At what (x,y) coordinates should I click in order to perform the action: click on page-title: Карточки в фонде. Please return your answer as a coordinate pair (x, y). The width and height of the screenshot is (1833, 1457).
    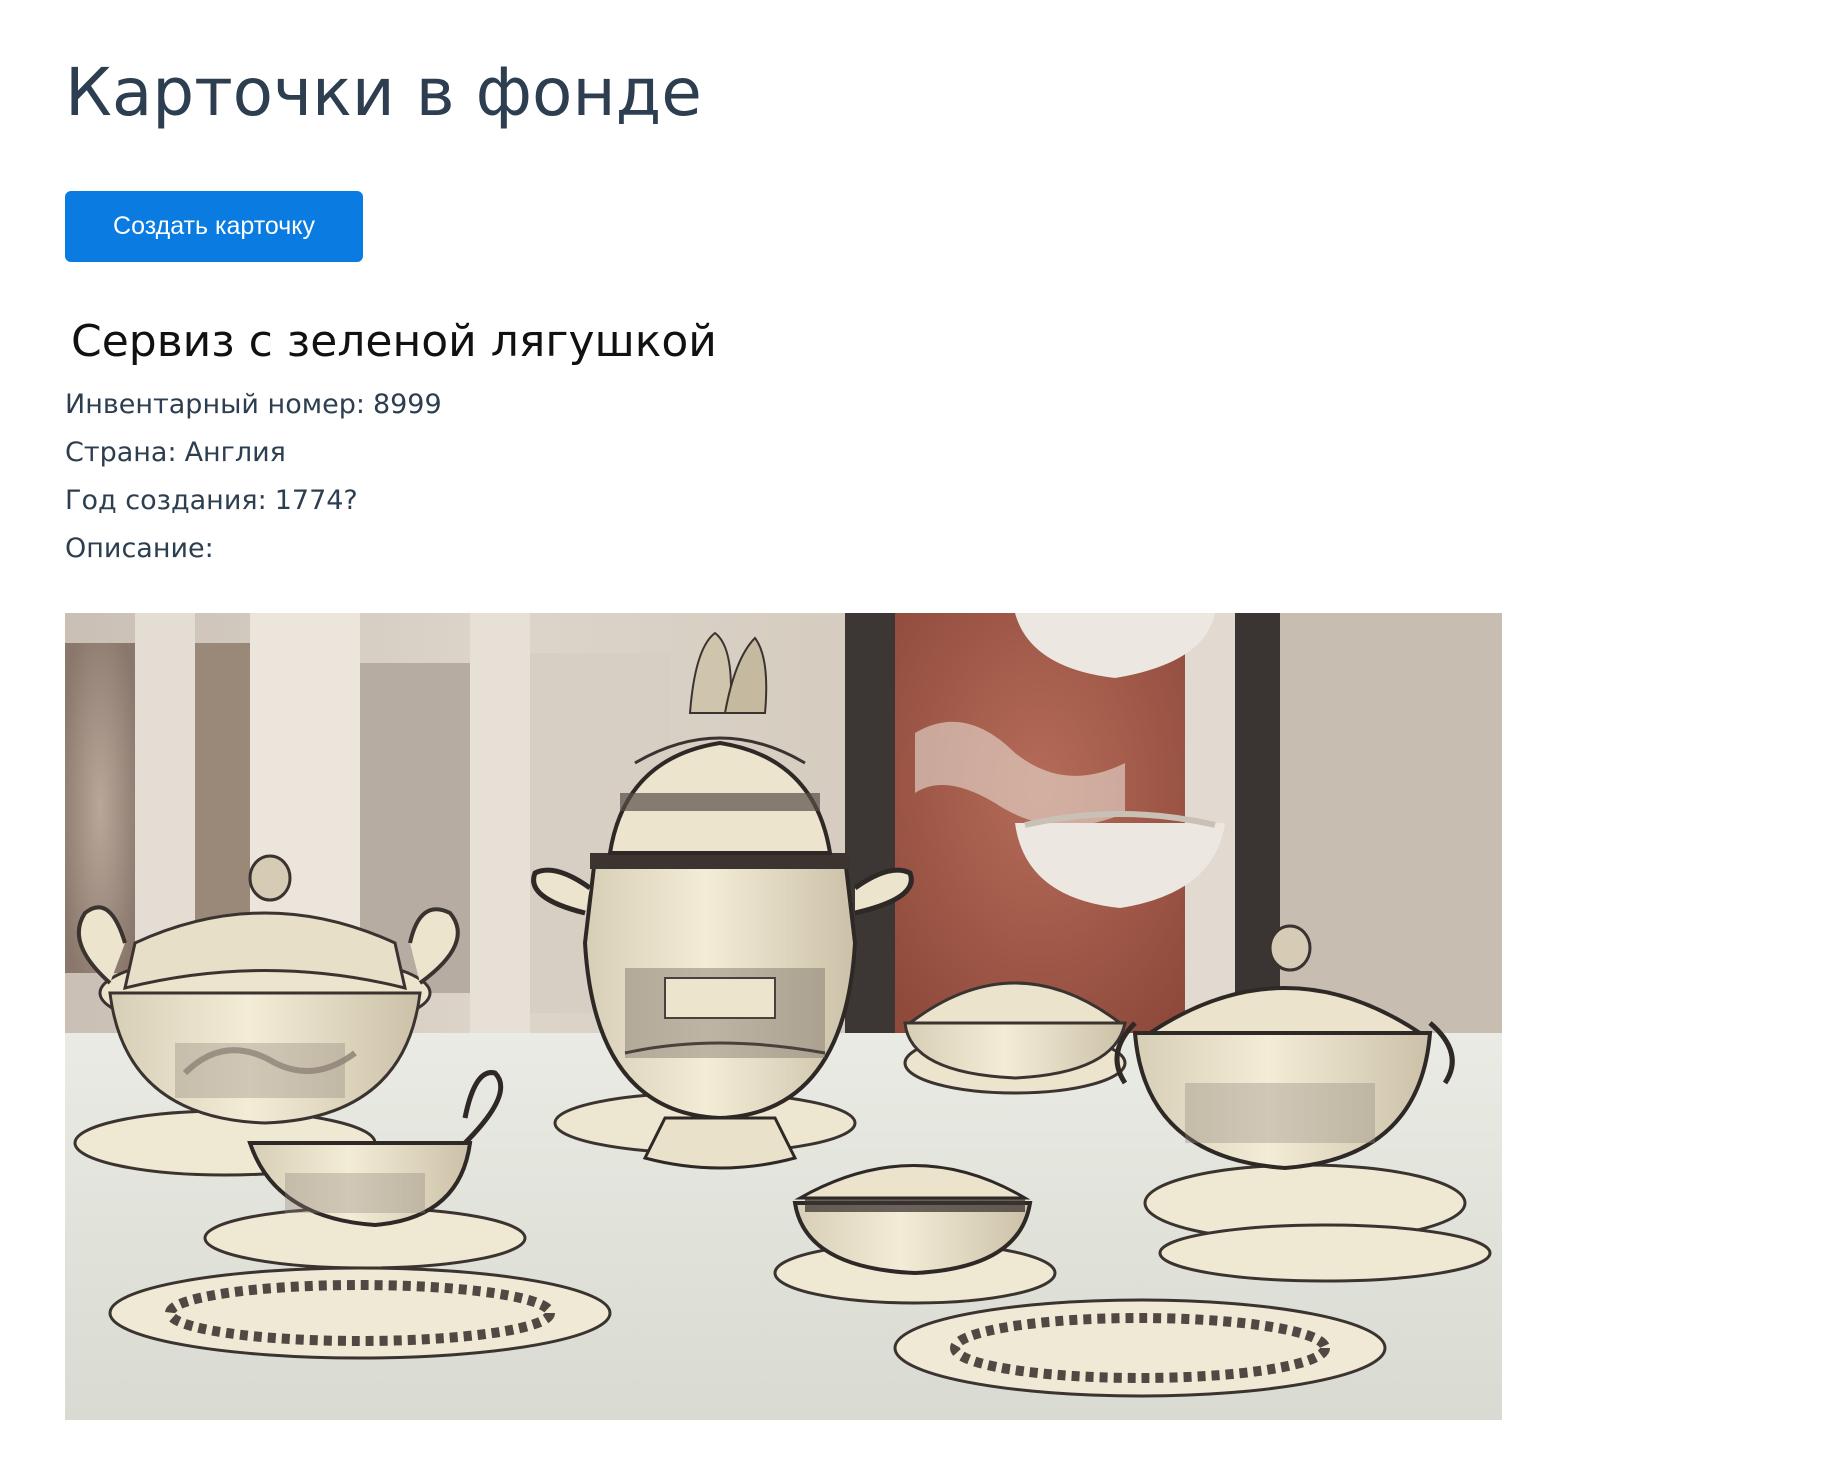
    Looking at the image, I should click on (383, 92).